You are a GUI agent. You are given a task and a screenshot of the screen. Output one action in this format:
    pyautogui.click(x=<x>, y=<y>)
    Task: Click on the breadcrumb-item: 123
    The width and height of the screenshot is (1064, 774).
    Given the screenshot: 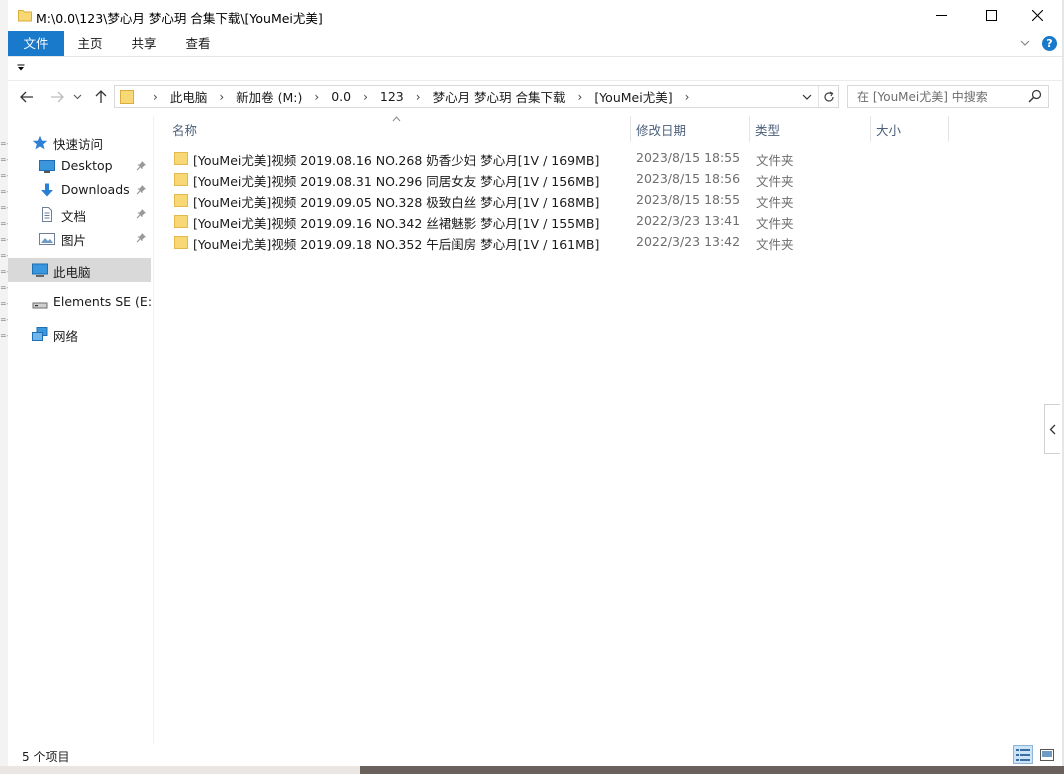 What is the action you would take?
    pyautogui.click(x=392, y=96)
    